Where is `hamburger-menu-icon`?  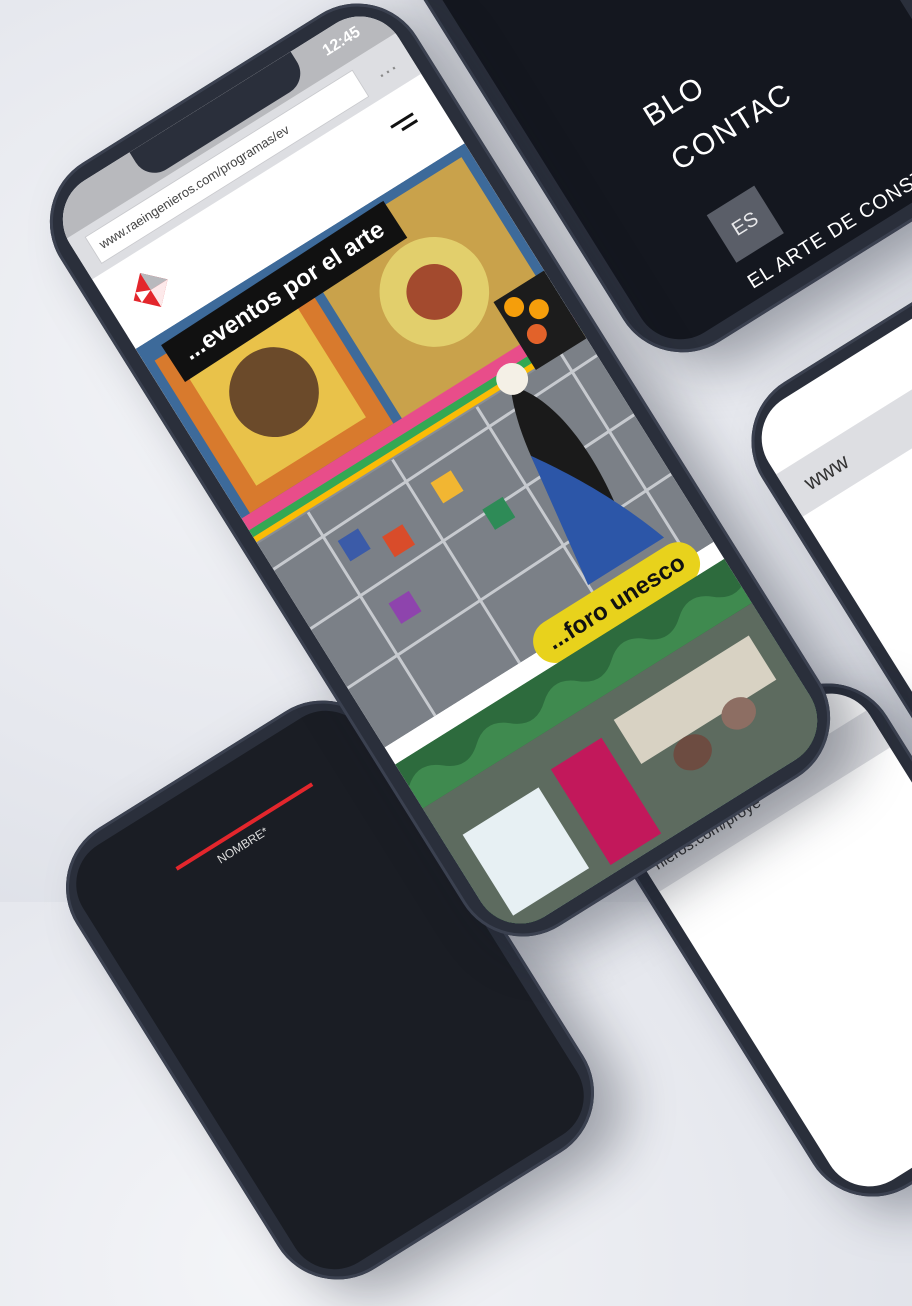 hamburger-menu-icon is located at coordinates (406, 127).